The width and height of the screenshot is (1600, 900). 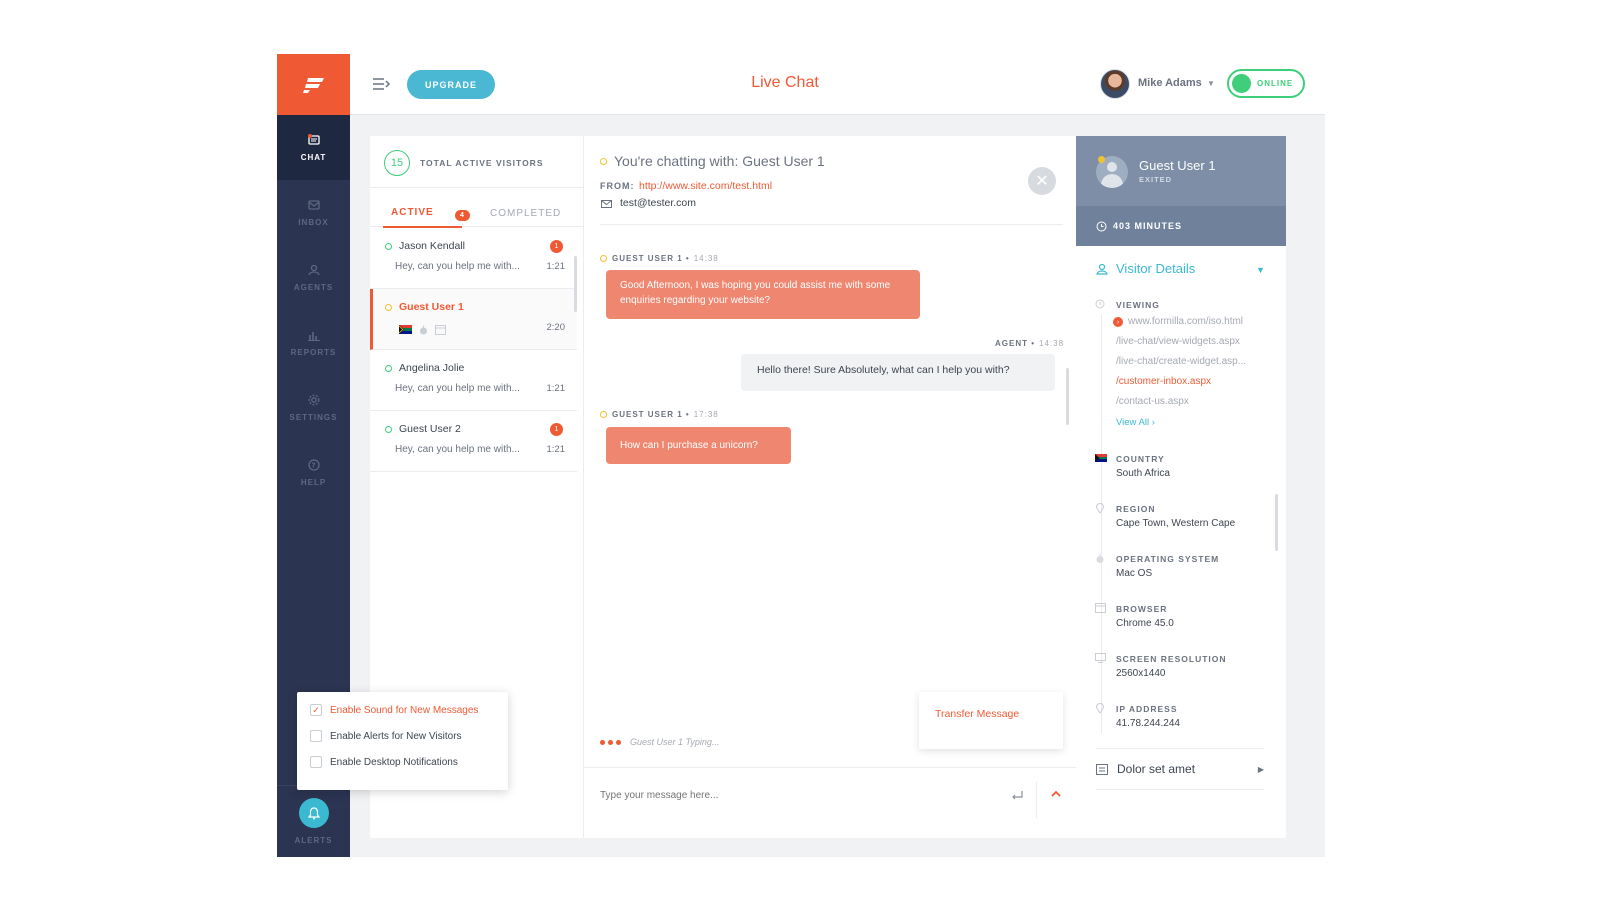 What do you see at coordinates (785, 82) in the screenshot?
I see `page-title: Live Chat` at bounding box center [785, 82].